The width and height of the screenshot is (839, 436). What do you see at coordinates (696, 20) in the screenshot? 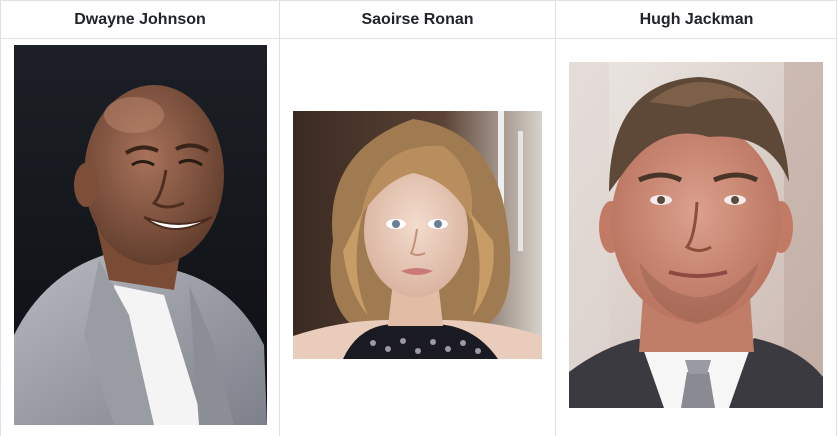
I see `column-header: Hugh Jackman` at bounding box center [696, 20].